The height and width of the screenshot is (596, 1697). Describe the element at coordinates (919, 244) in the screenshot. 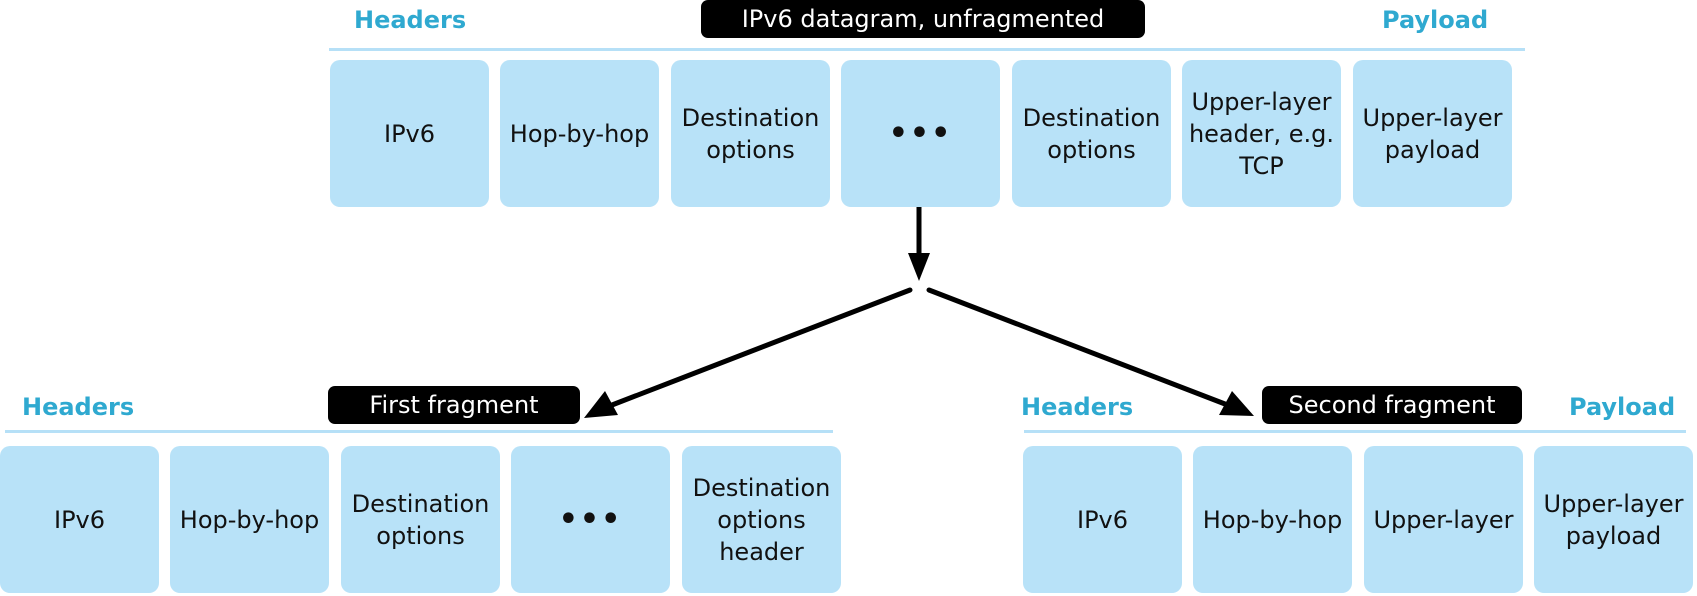

I see `arrow-down` at that location.